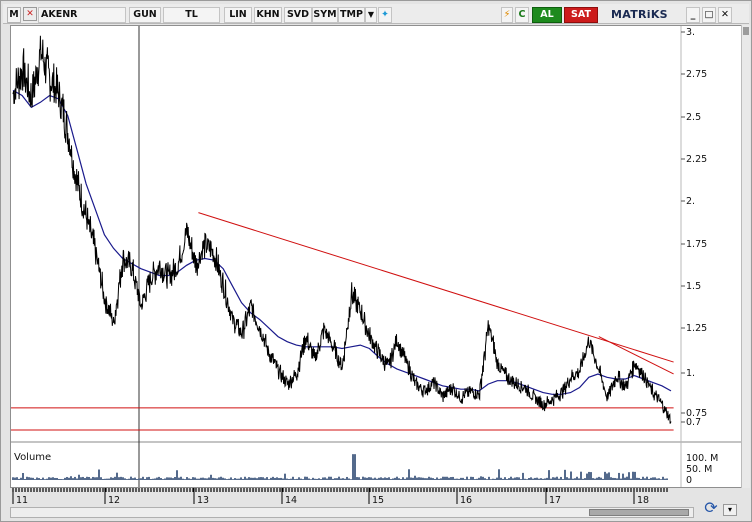 Image resolution: width=752 pixels, height=522 pixels. I want to click on price-tick-label: 2.25, so click(696, 159).